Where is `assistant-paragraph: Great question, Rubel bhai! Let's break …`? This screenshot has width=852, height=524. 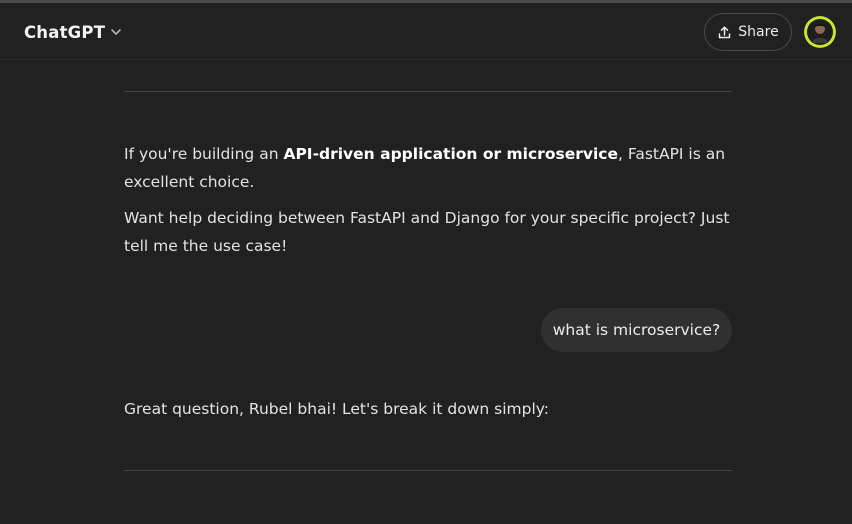
assistant-paragraph: Great question, Rubel bhai! Let's break … is located at coordinates (337, 409).